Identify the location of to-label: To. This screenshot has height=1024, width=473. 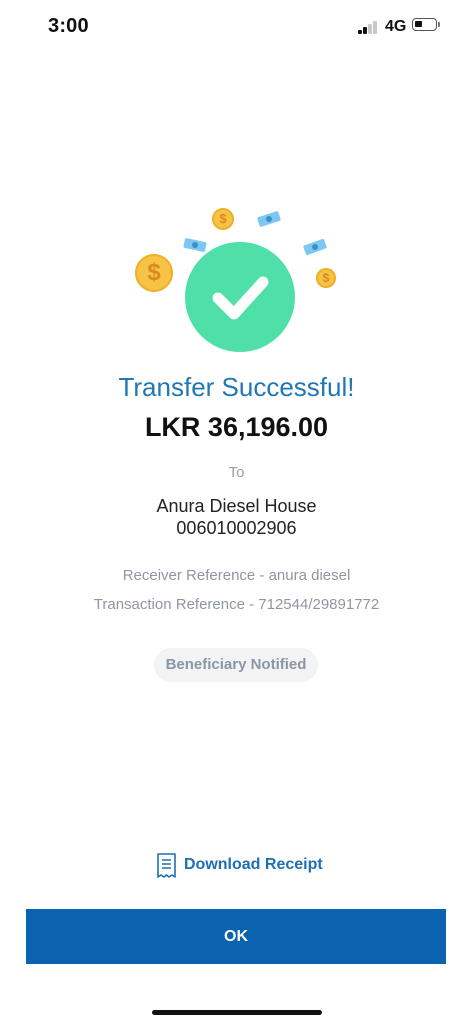
(236, 472).